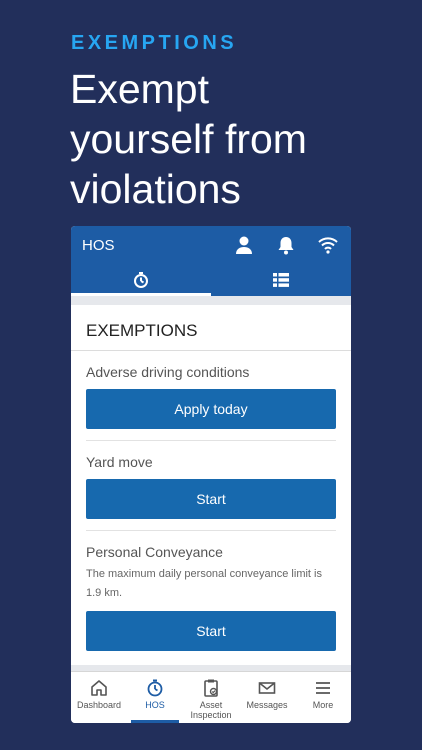 This screenshot has height=750, width=422. What do you see at coordinates (119, 462) in the screenshot?
I see `exemption-label: Yard move` at bounding box center [119, 462].